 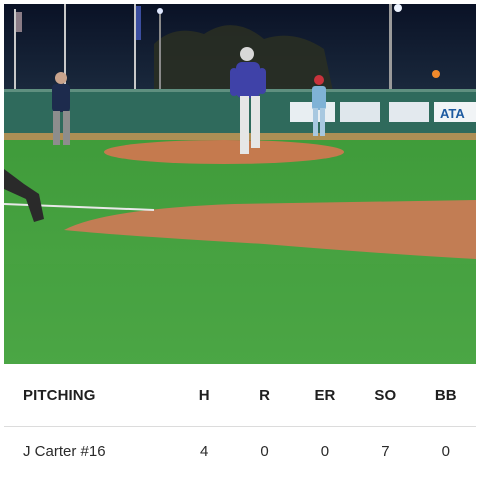 What do you see at coordinates (385, 395) in the screenshot?
I see `column-header-strikeouts: SO` at bounding box center [385, 395].